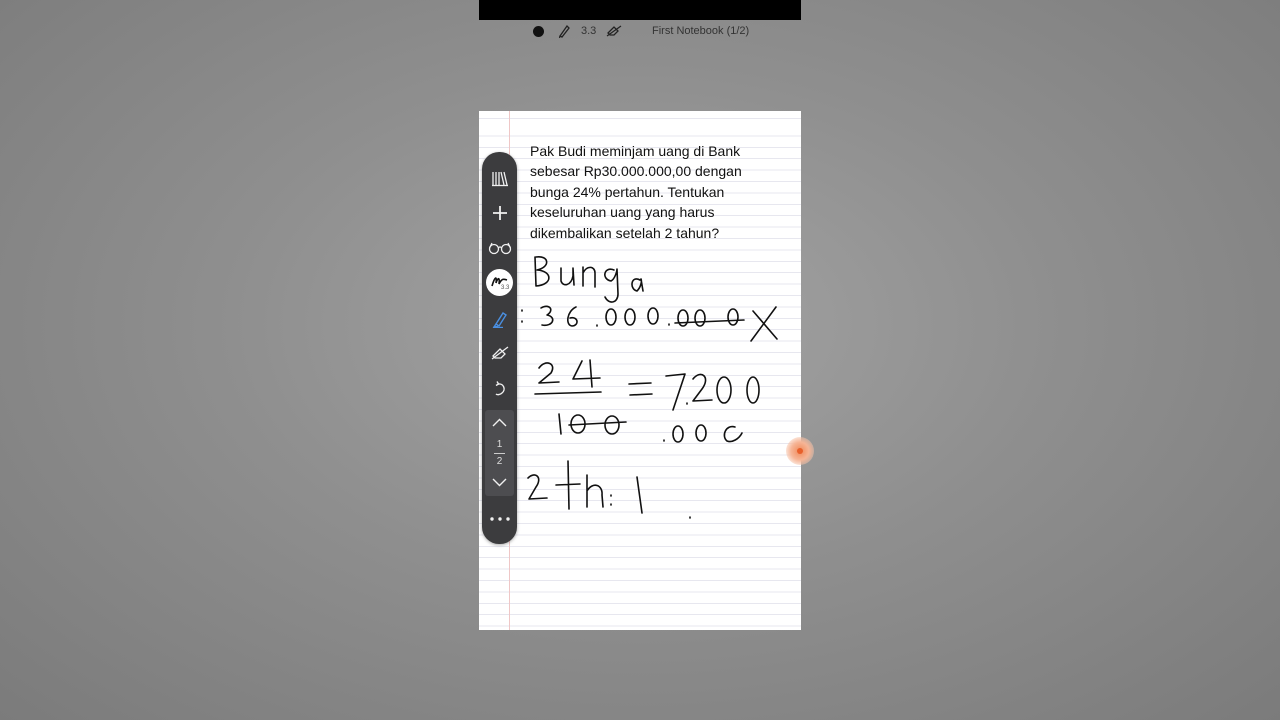 The width and height of the screenshot is (1280, 720). I want to click on eraser-tool-icon, so click(499, 353).